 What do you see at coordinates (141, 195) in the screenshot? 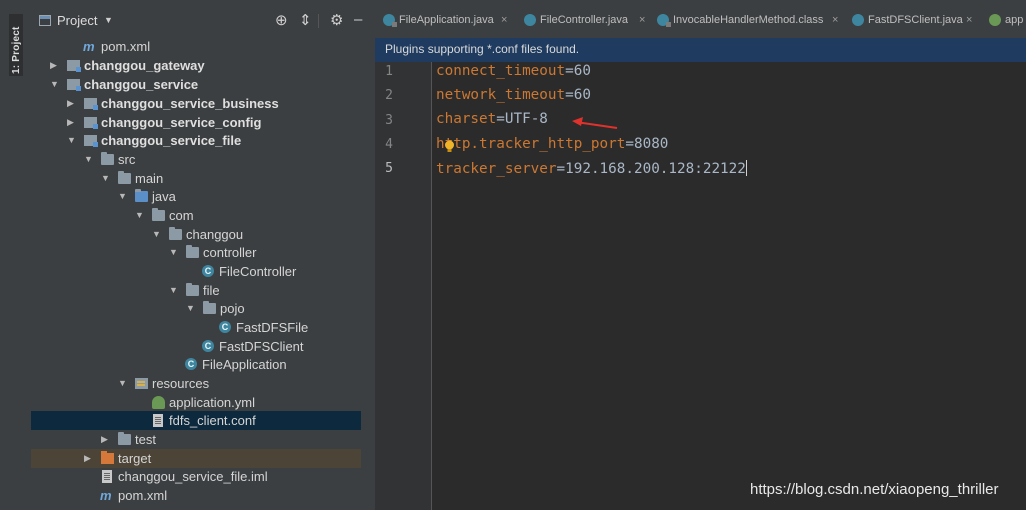
I see `source-folder-icon` at bounding box center [141, 195].